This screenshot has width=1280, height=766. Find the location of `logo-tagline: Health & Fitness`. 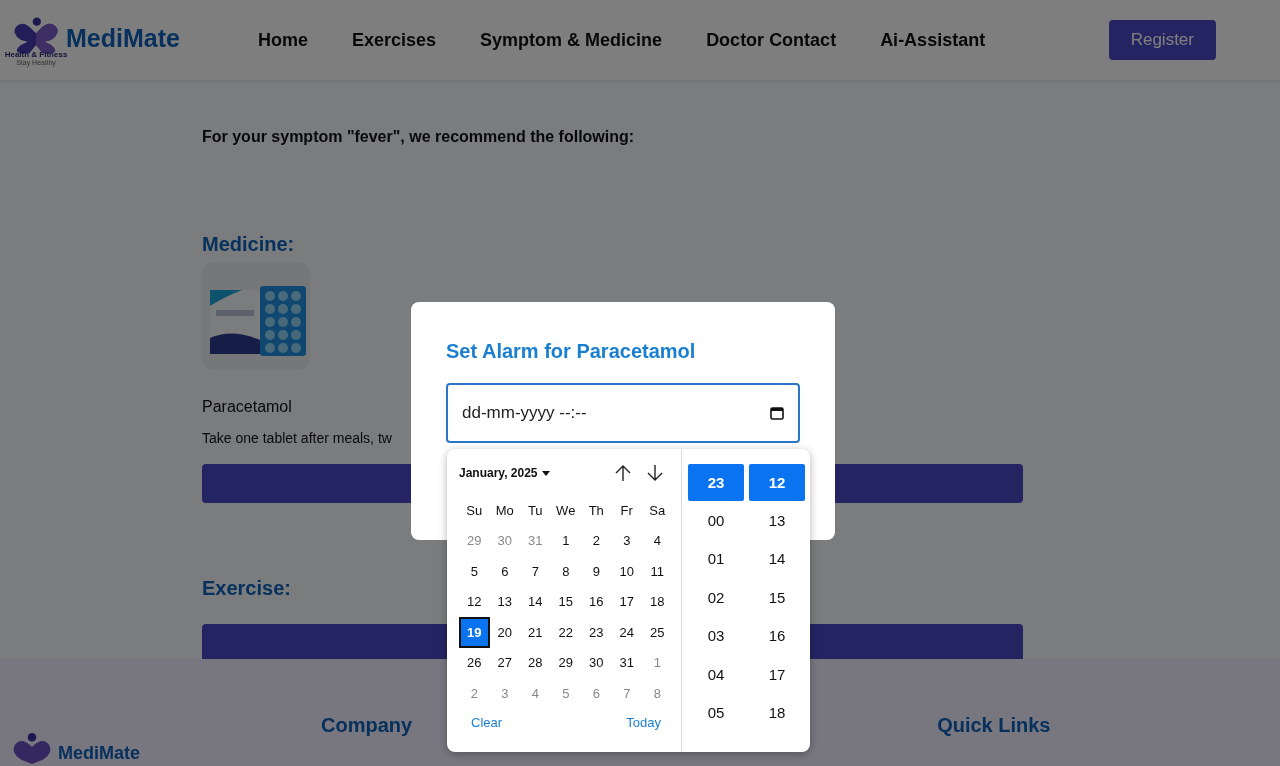

logo-tagline: Health & Fitness is located at coordinates (36, 54).